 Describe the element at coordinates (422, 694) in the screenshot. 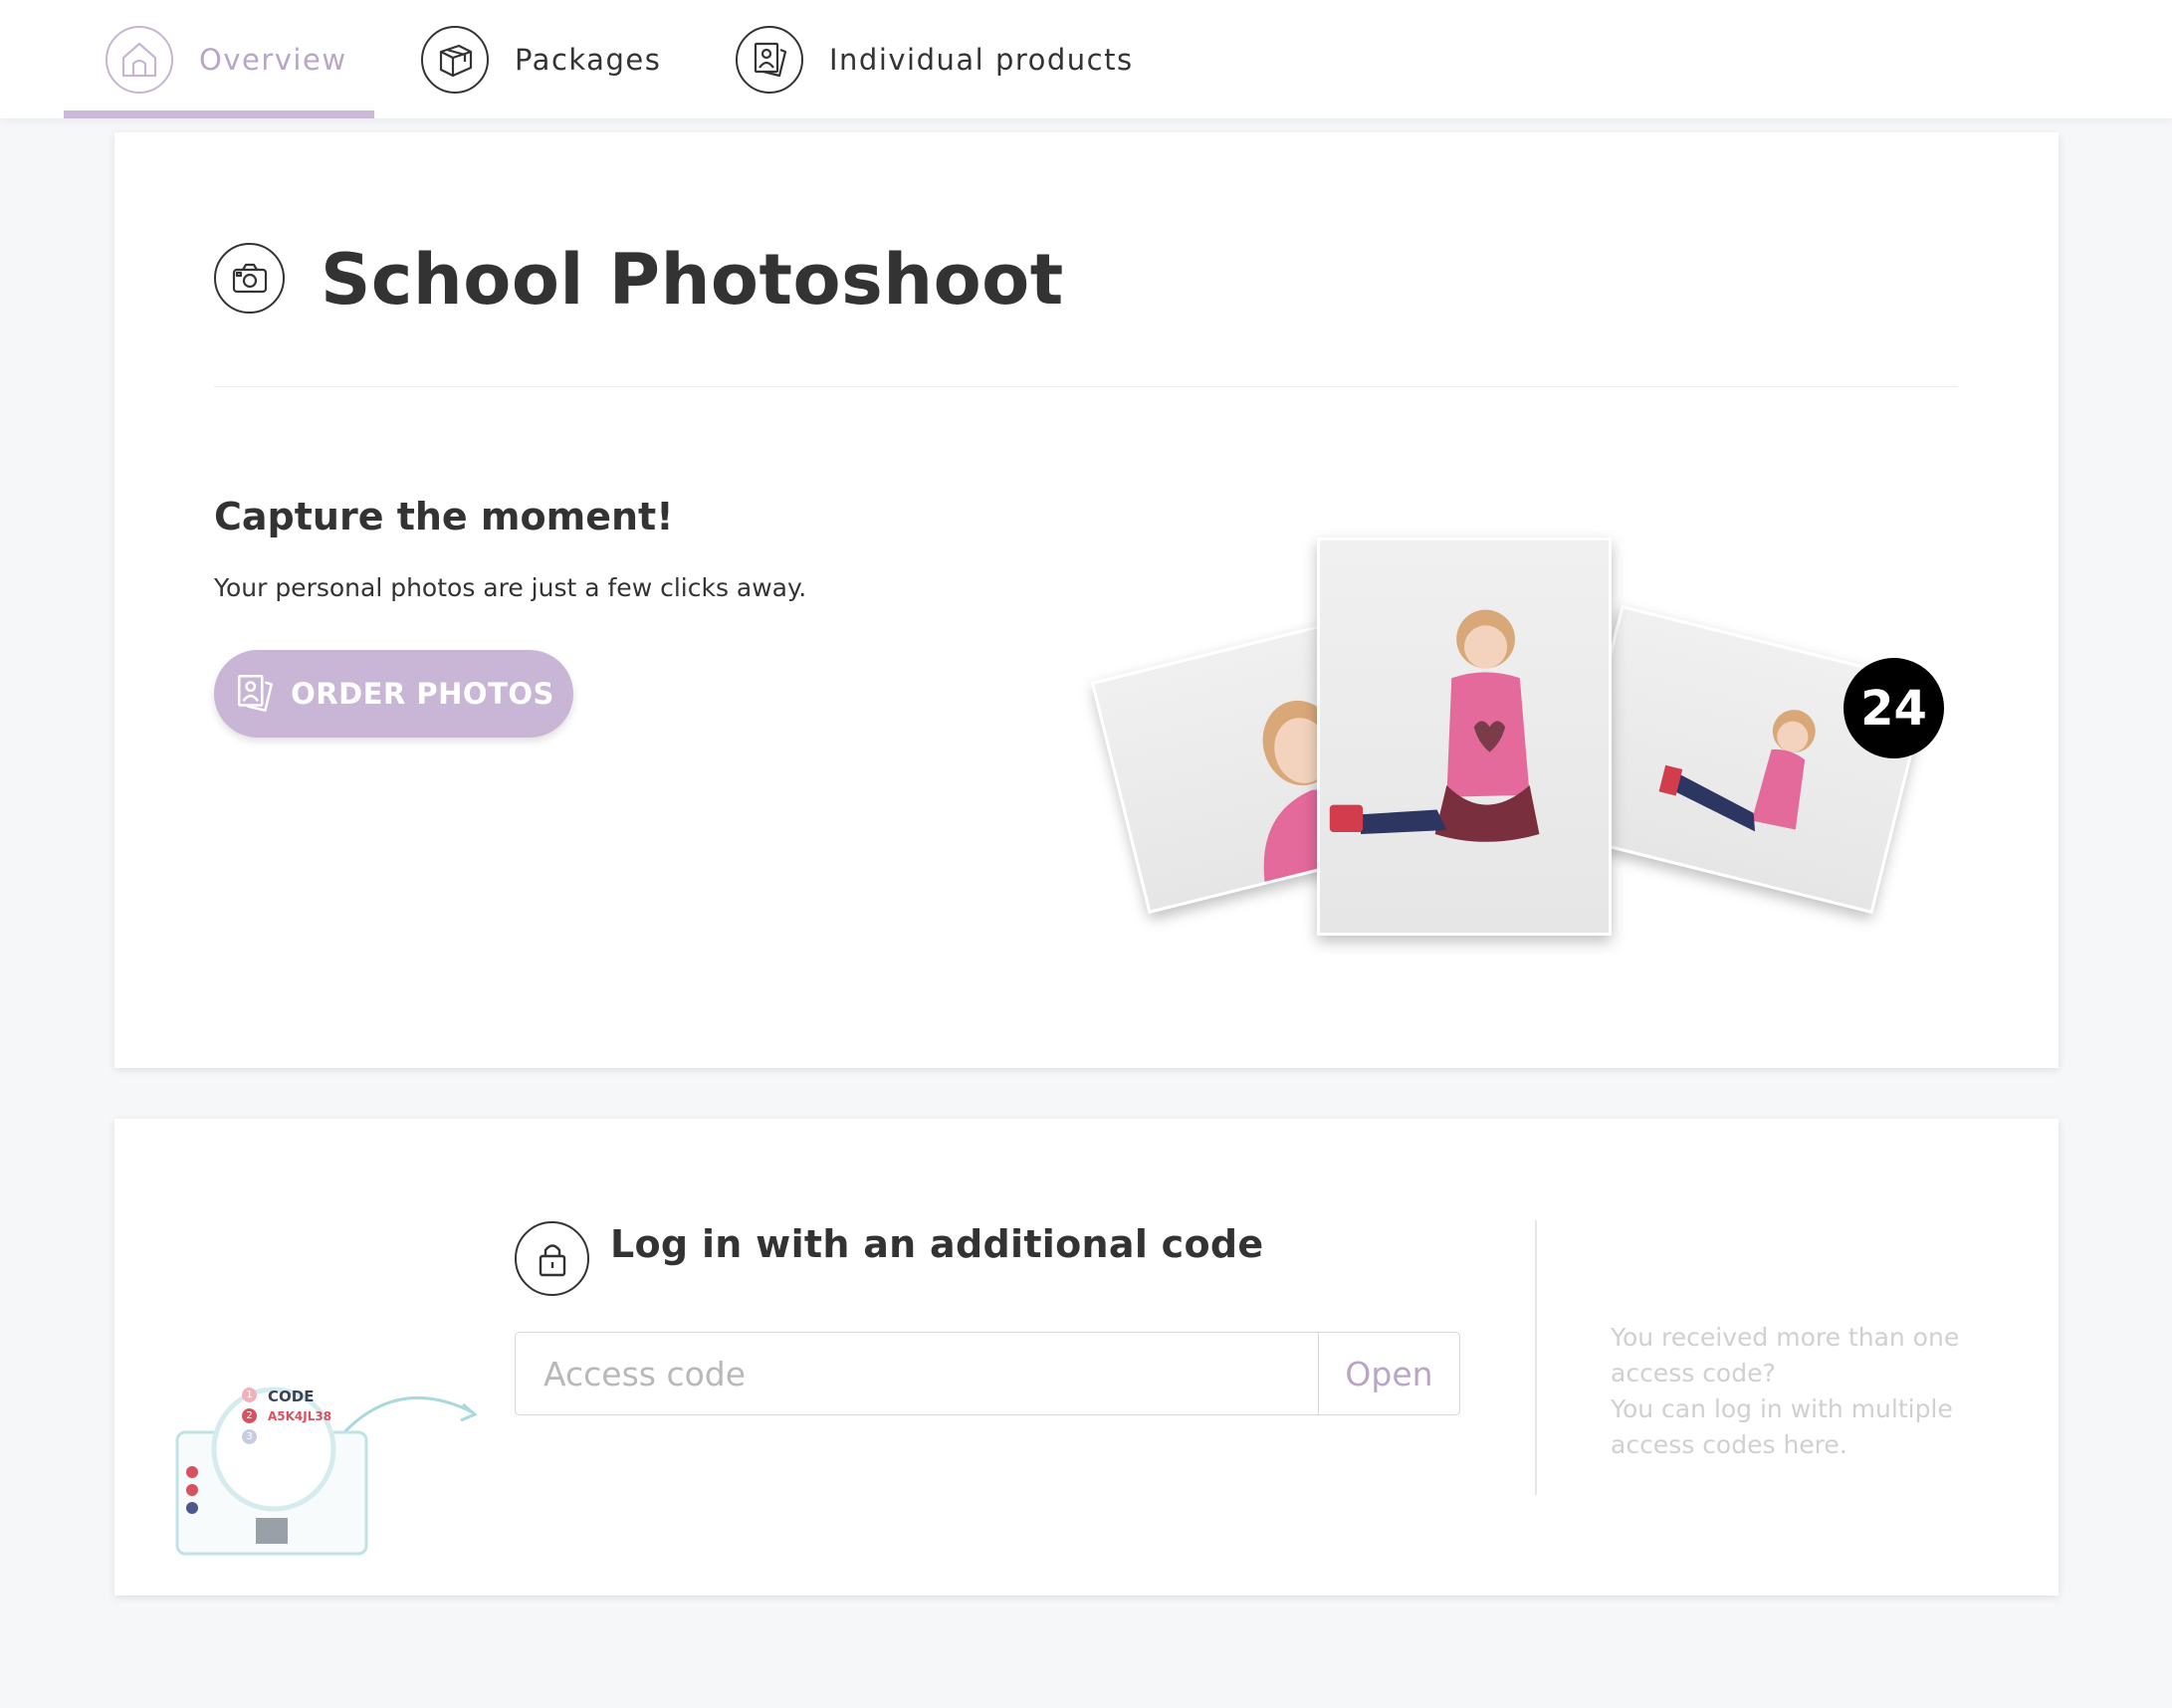

I see `order-photos-label: ORDER PHOTOS` at that location.